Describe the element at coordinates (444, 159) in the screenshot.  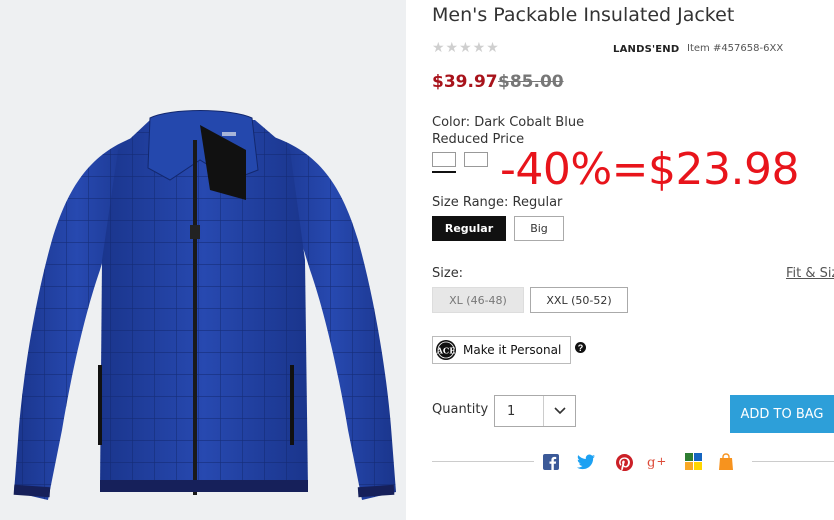
I see `color-swatch-selected` at that location.